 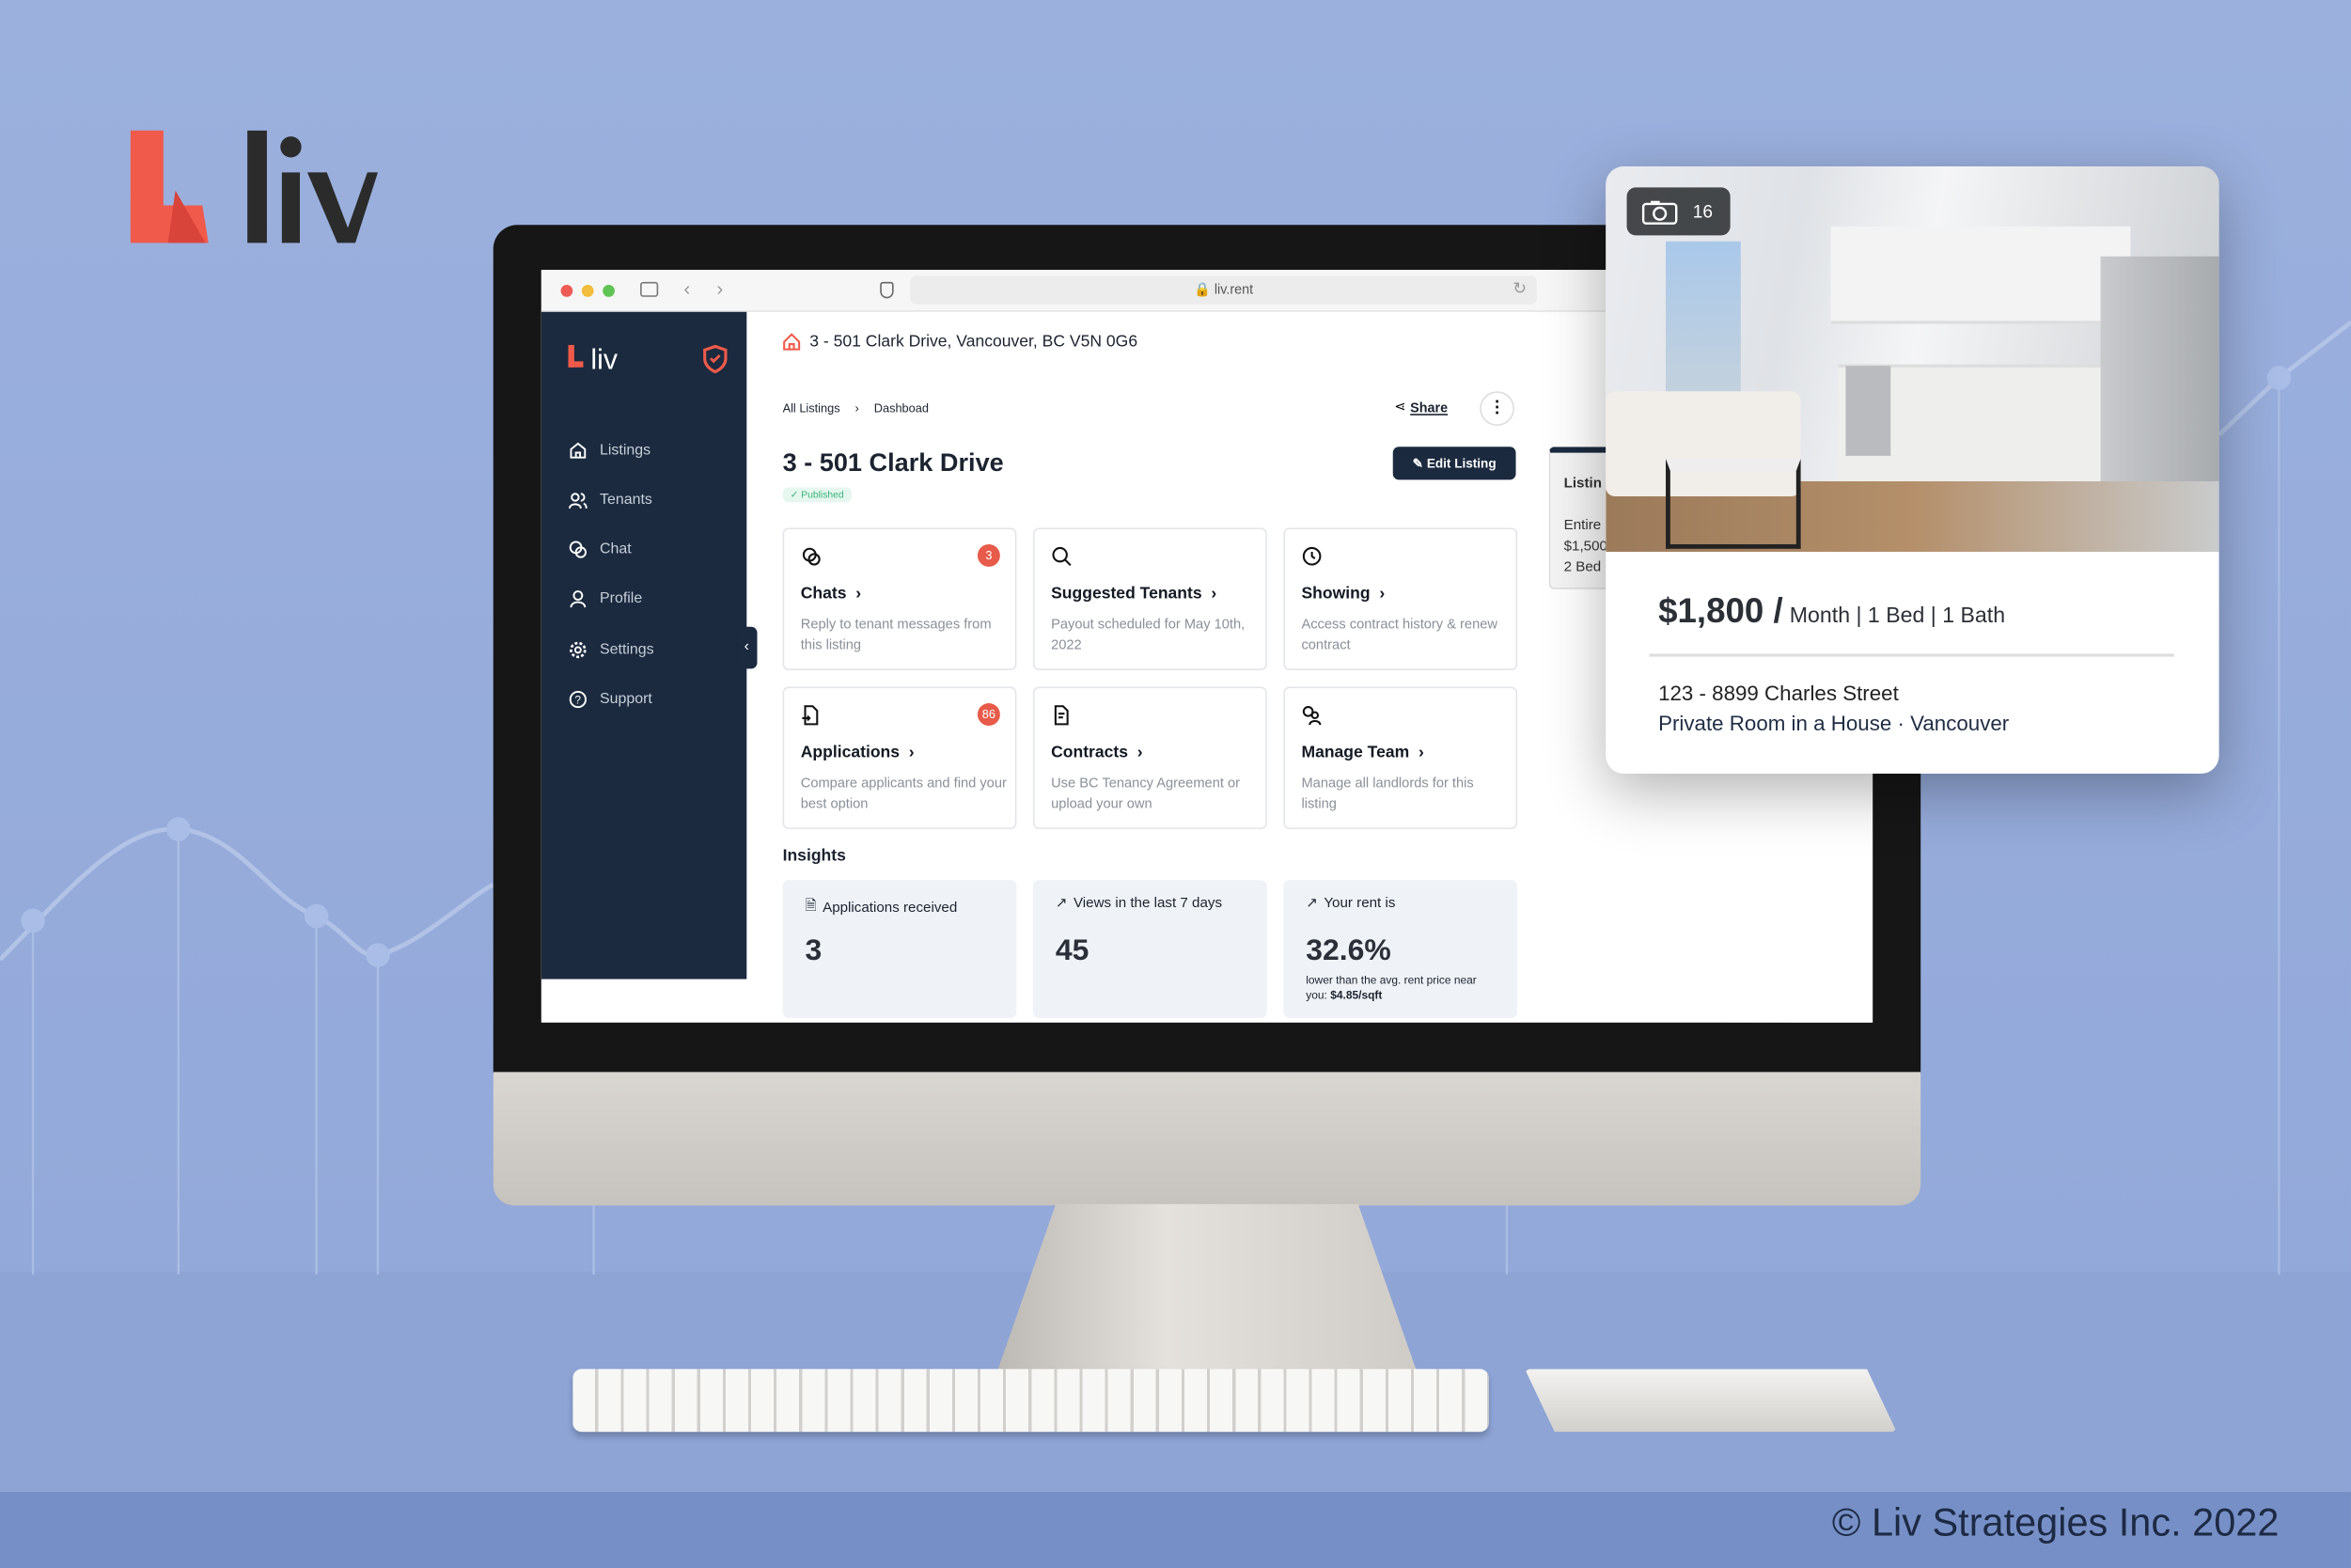 I want to click on insight-label-text: Views in the last 7 days, so click(x=1148, y=903).